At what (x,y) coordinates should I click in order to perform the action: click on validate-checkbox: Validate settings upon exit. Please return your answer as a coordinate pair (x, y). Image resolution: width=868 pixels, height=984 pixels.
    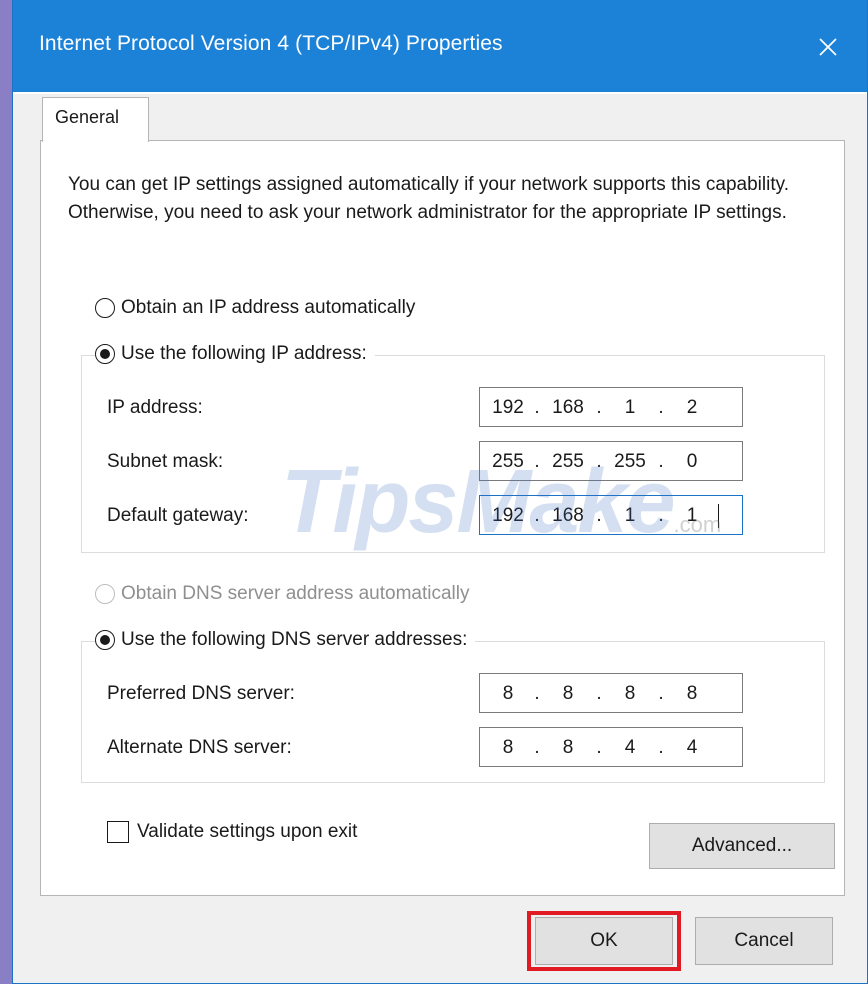
    Looking at the image, I should click on (232, 832).